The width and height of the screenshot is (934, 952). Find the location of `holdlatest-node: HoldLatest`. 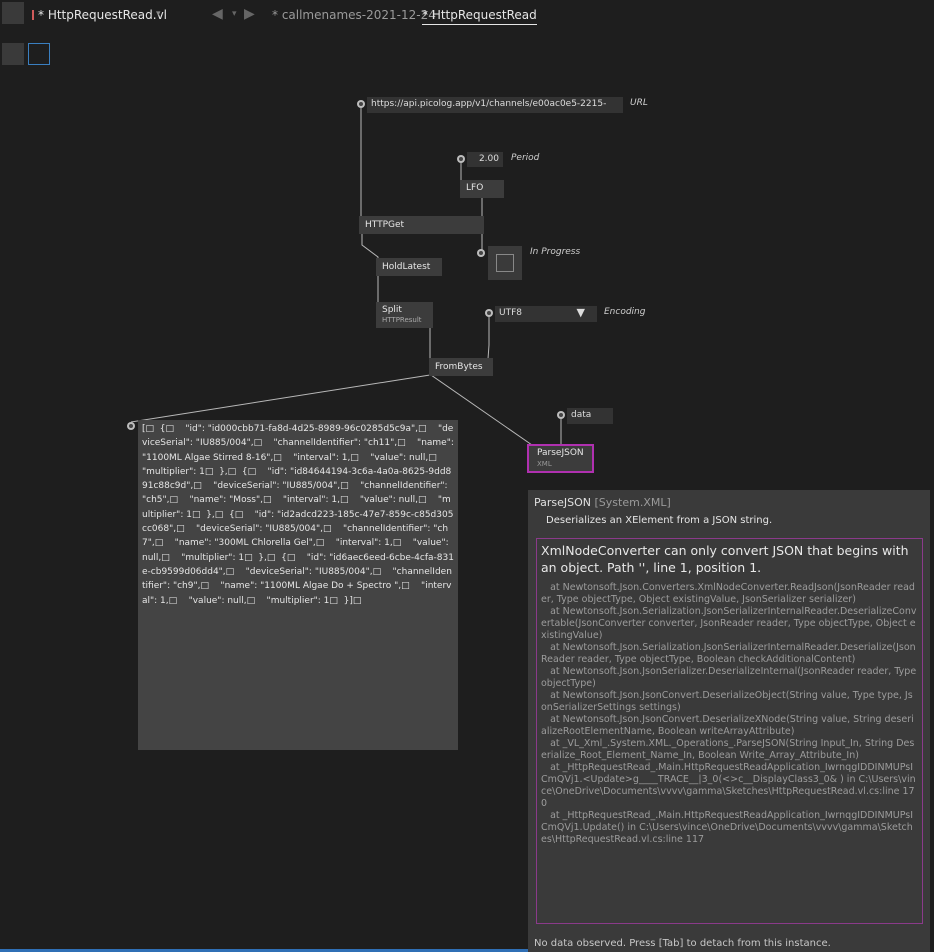

holdlatest-node: HoldLatest is located at coordinates (409, 267).